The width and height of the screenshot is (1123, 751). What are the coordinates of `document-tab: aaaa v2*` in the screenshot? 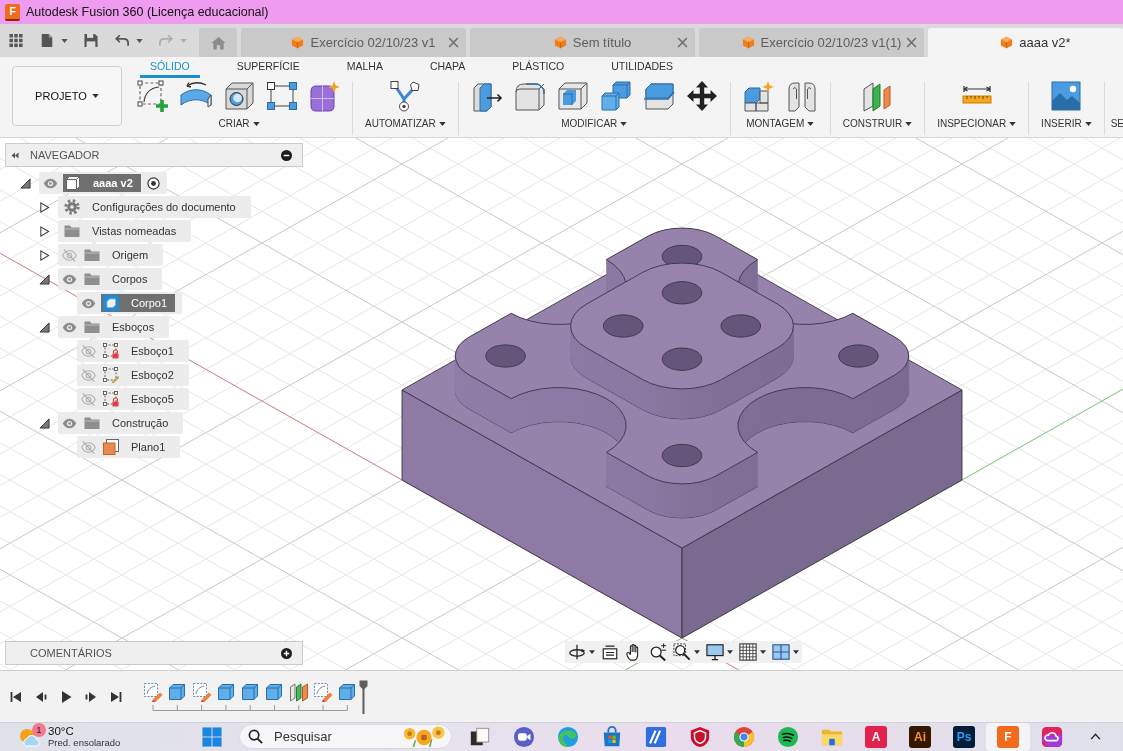 It's located at (1025, 42).